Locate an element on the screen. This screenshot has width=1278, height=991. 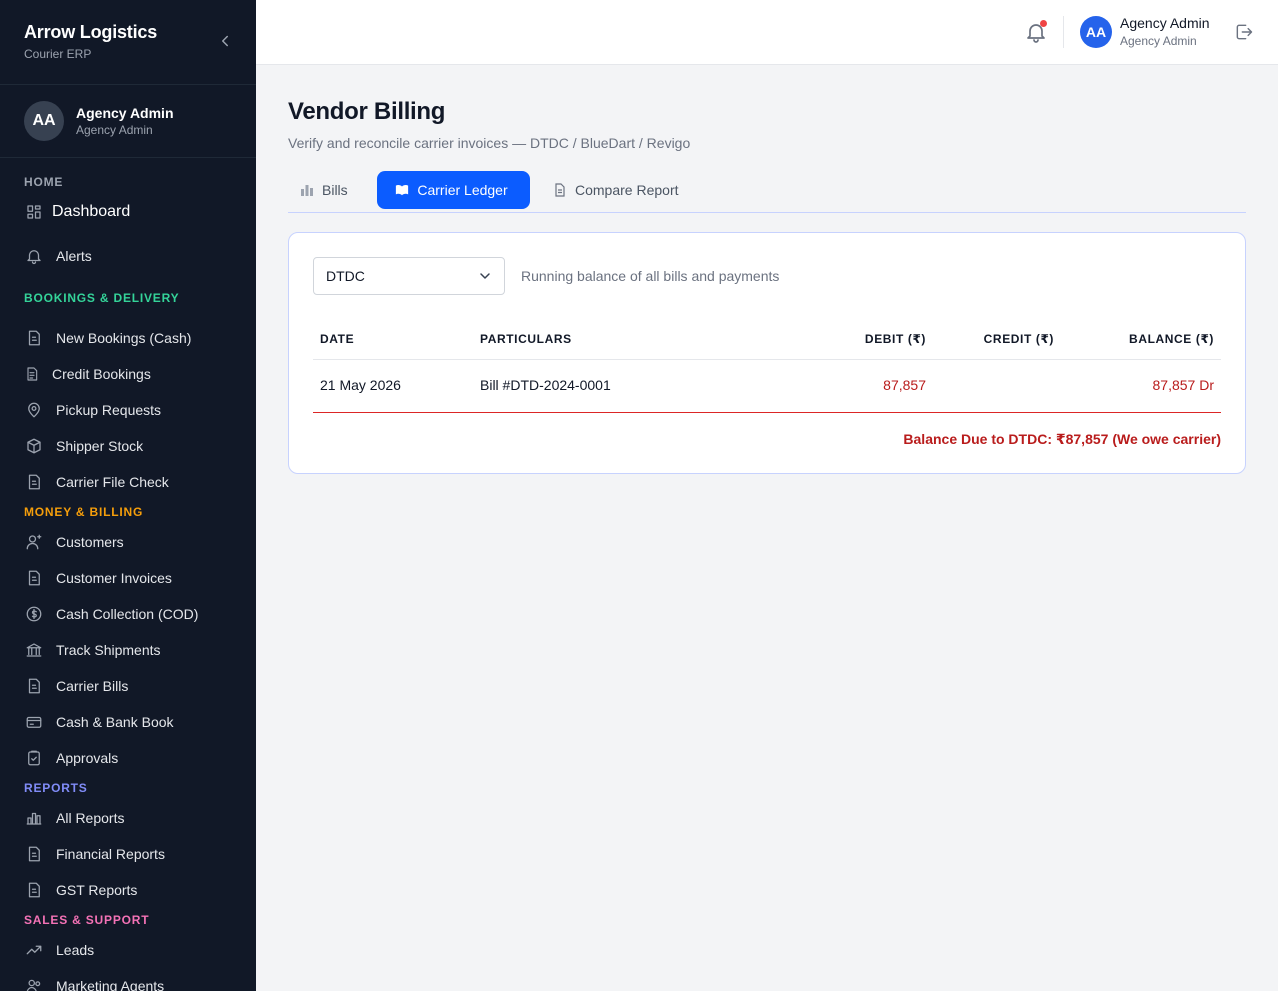
user-icon is located at coordinates (34, 542).